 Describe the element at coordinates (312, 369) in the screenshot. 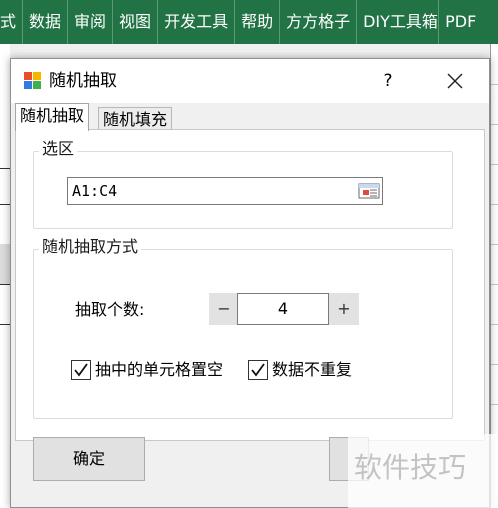

I see `no-duplicates-label: 数据不重复` at that location.